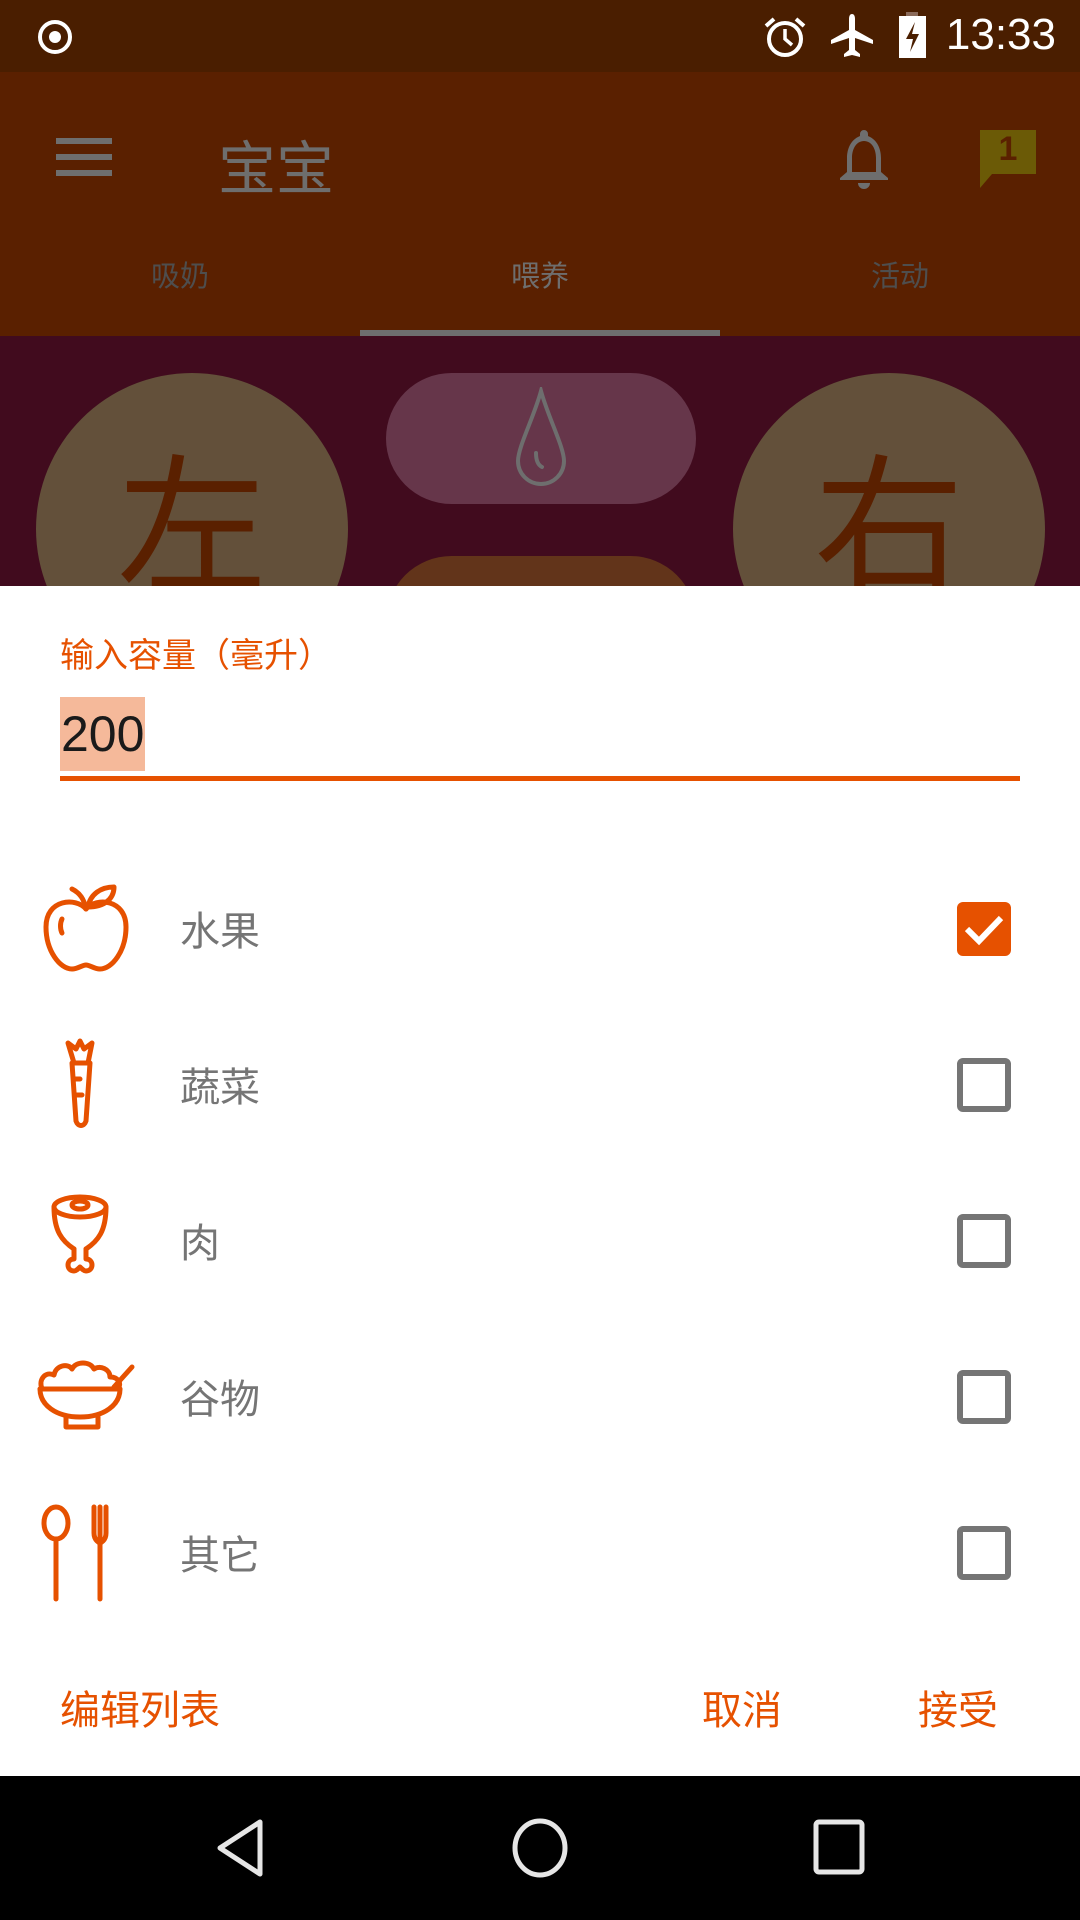  What do you see at coordinates (200, 1244) in the screenshot?
I see `food-item-label: 肉` at bounding box center [200, 1244].